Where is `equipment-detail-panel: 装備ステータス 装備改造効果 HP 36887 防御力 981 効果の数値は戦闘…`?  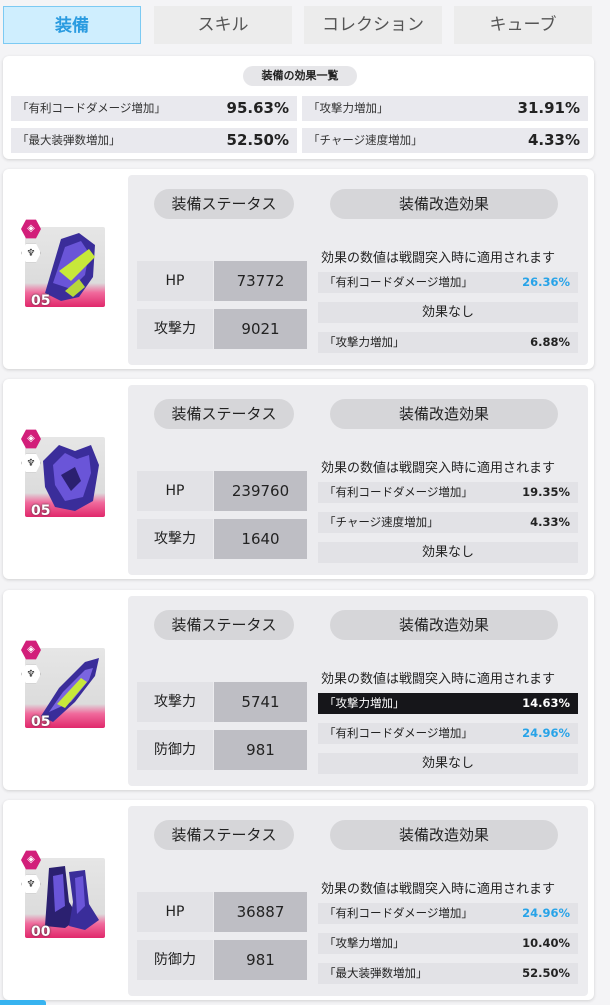
equipment-detail-panel: 装備ステータス 装備改造効果 HP 36887 防御力 981 効果の数値は戦闘… is located at coordinates (358, 901).